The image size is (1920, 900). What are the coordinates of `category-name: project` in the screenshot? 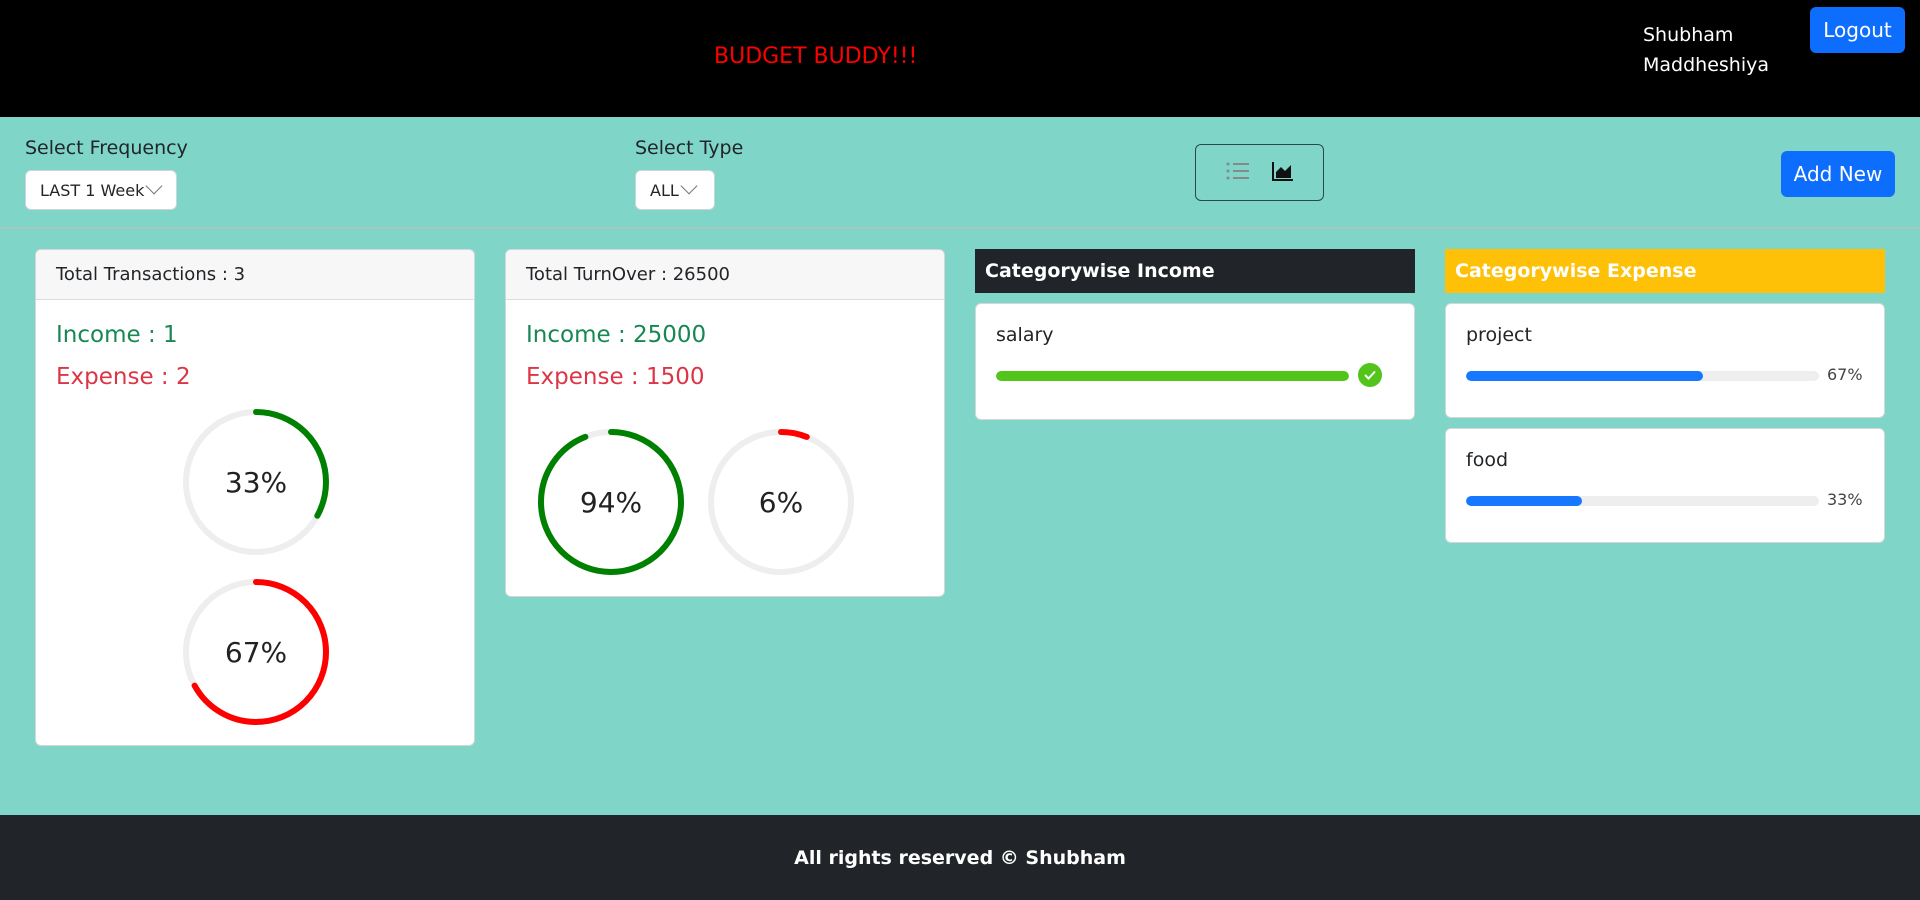 It's located at (1499, 335).